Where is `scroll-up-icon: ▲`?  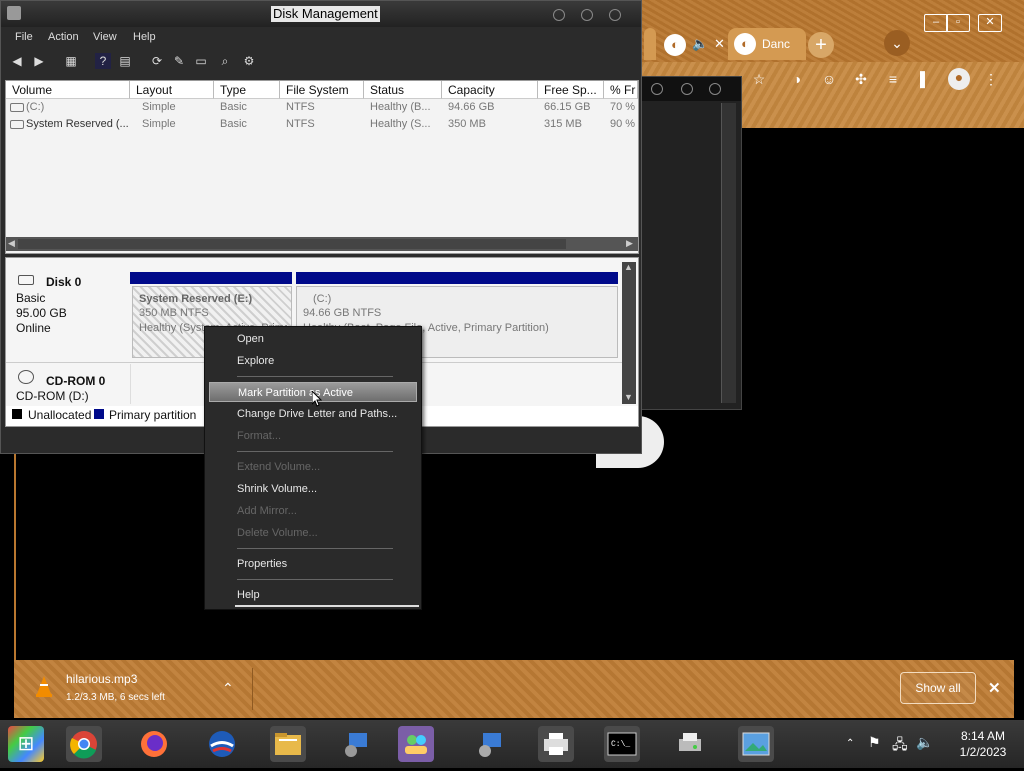
scroll-up-icon: ▲ is located at coordinates (628, 267).